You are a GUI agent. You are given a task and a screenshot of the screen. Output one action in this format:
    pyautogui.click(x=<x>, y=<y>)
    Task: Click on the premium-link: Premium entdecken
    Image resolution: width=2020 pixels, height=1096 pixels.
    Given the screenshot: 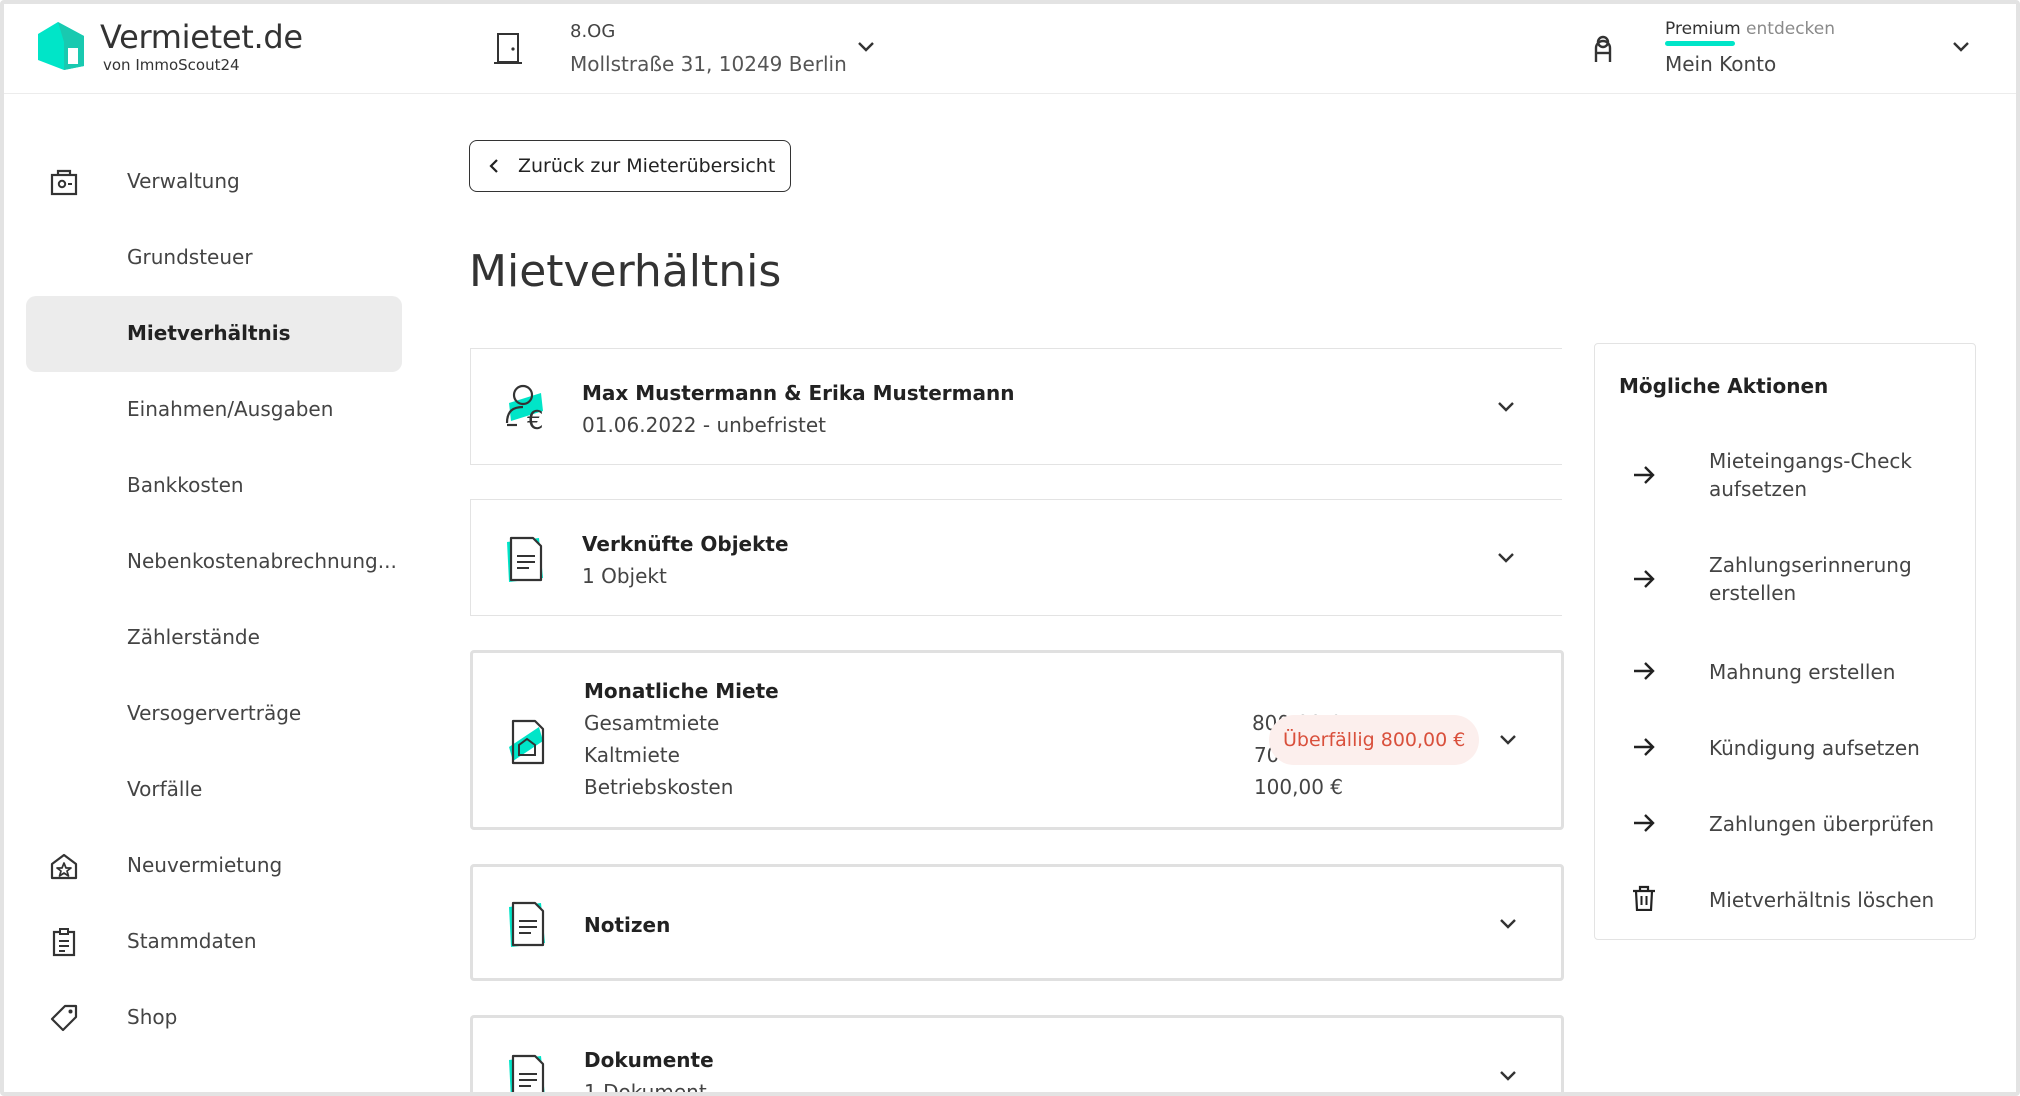 What is the action you would take?
    pyautogui.click(x=1750, y=29)
    